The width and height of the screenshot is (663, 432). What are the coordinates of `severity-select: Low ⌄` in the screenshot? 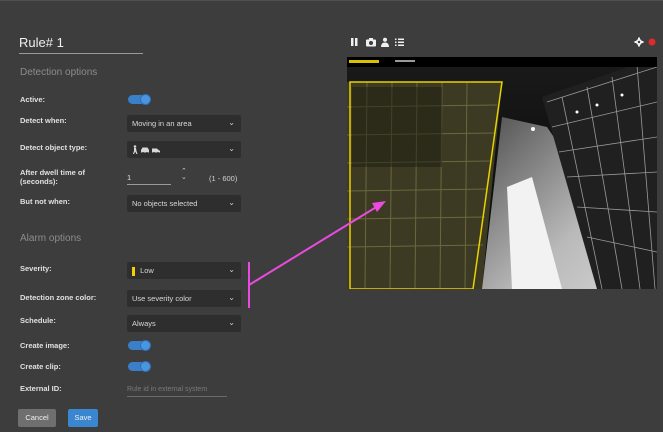 It's located at (184, 270).